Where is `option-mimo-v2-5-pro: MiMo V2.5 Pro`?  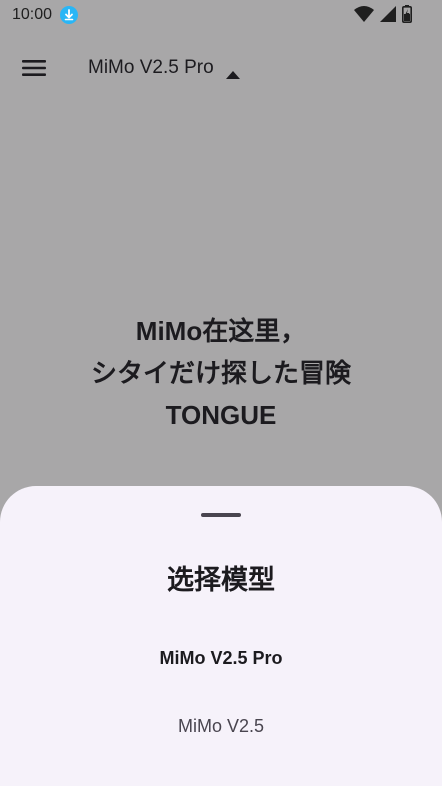 option-mimo-v2-5-pro: MiMo V2.5 Pro is located at coordinates (221, 658).